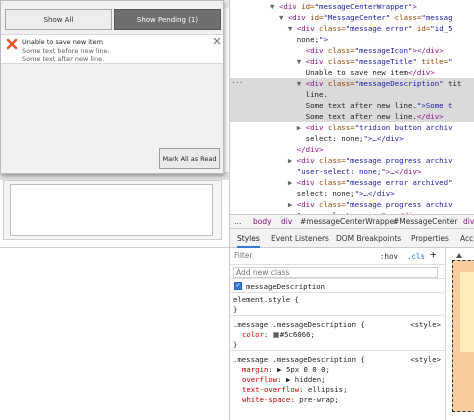  What do you see at coordinates (352, 116) in the screenshot?
I see `dom-node-line: Some text after new line.</div>` at bounding box center [352, 116].